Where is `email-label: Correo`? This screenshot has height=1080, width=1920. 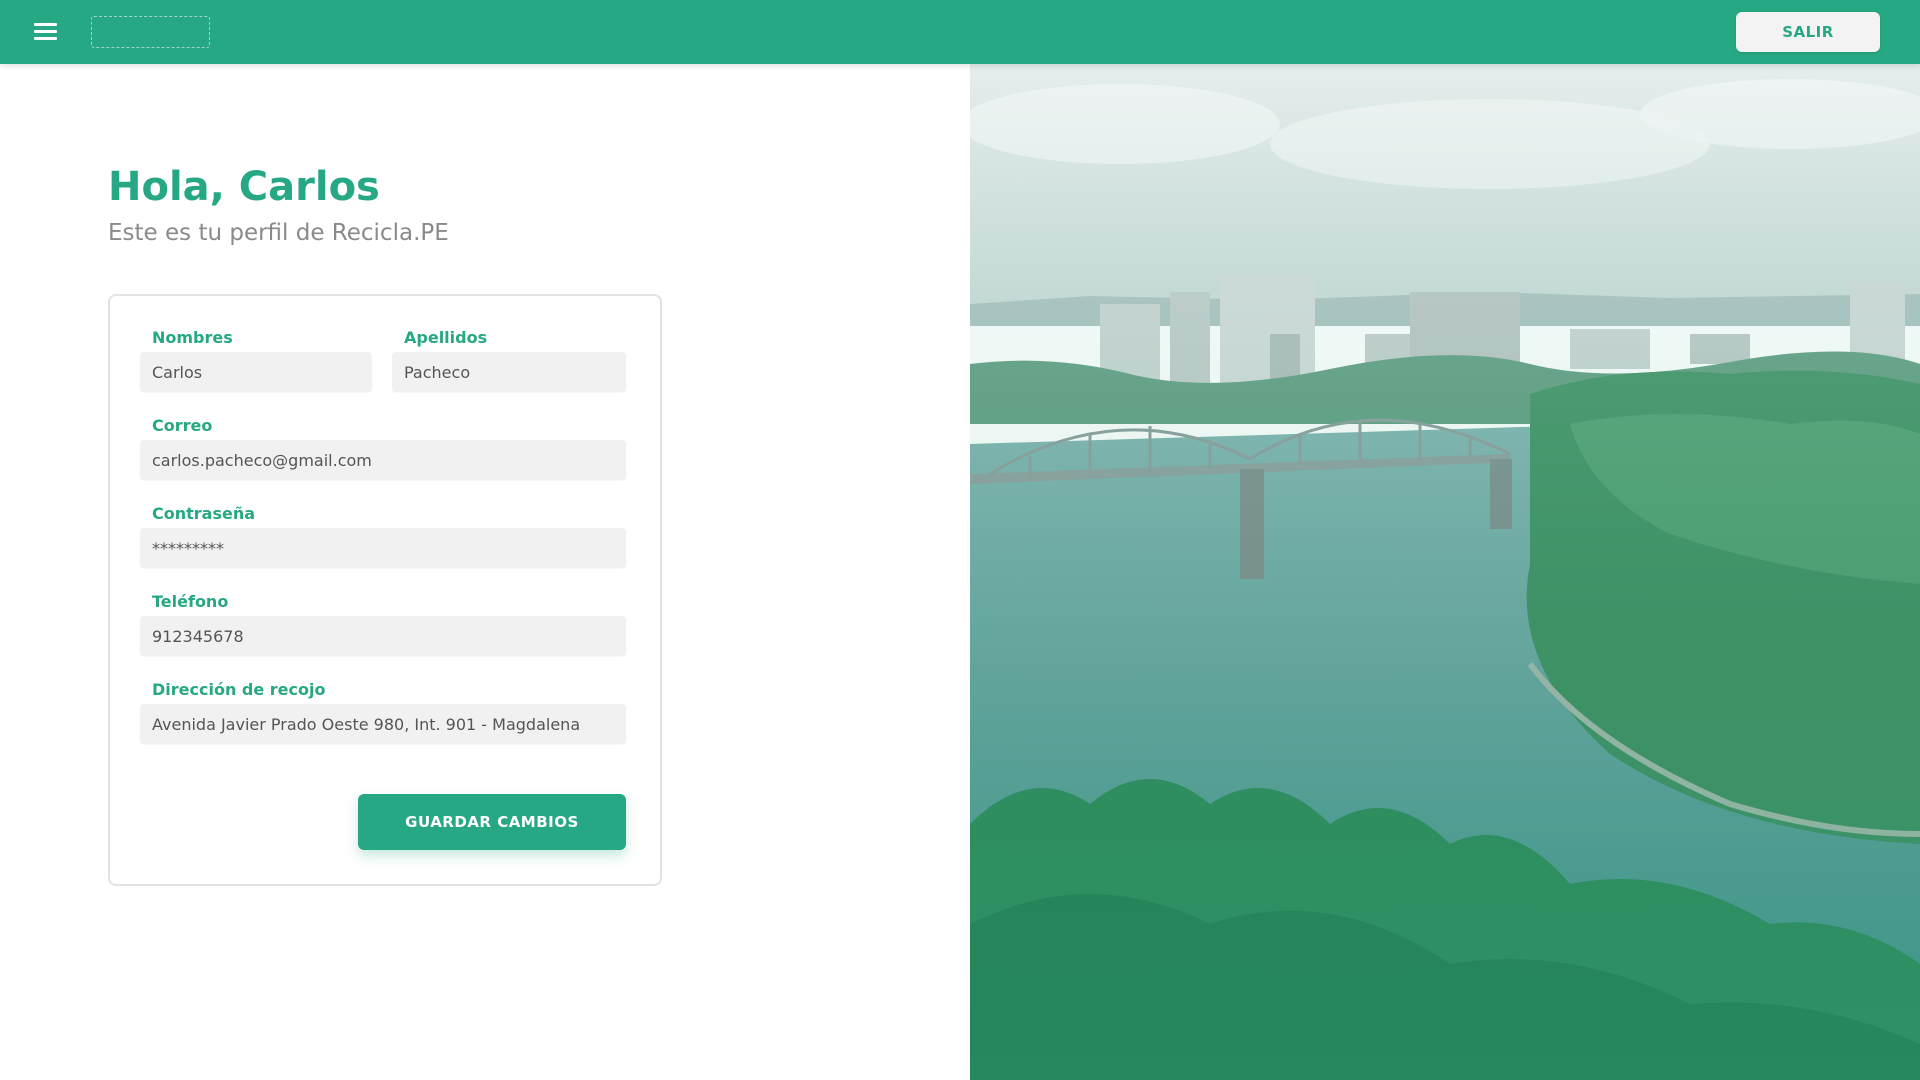
email-label: Correo is located at coordinates (182, 425).